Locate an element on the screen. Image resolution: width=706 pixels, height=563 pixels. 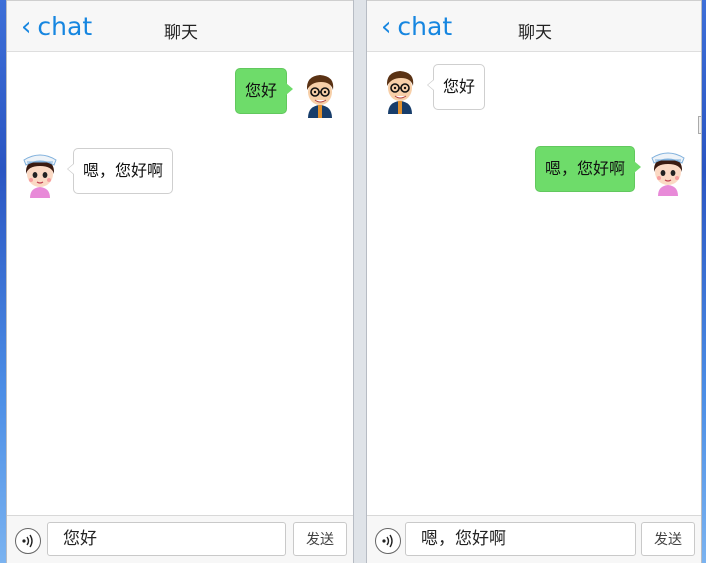
input-bar: 嗯，您好啊 发送 is located at coordinates (534, 539).